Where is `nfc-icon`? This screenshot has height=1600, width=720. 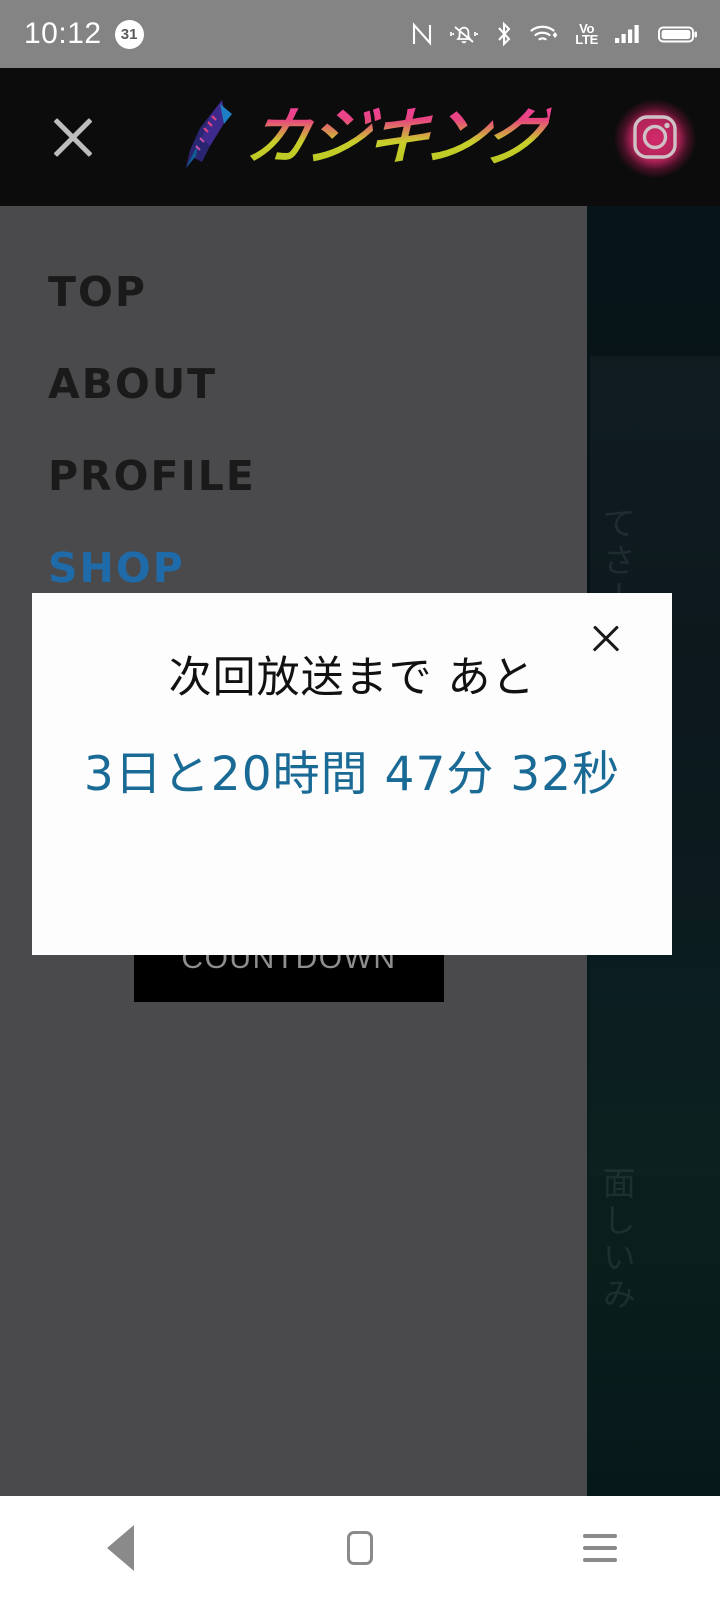 nfc-icon is located at coordinates (422, 34).